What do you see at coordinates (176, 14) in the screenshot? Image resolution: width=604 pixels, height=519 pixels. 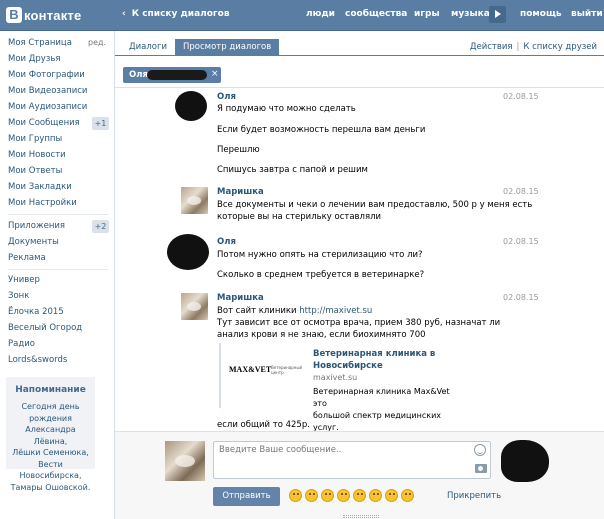 I see `back-to-dialogs-link: ‹ К списку диалогов` at bounding box center [176, 14].